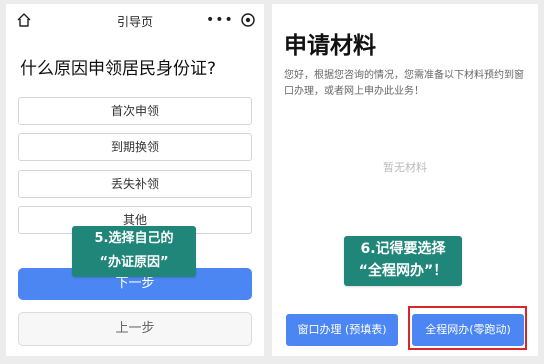 The width and height of the screenshot is (544, 364). Describe the element at coordinates (248, 20) in the screenshot. I see `close-target-icon` at that location.